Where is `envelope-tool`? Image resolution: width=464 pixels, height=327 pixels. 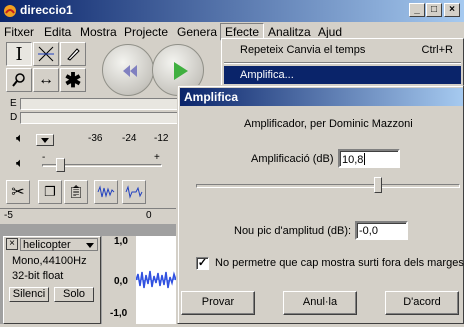 envelope-tool is located at coordinates (46, 54).